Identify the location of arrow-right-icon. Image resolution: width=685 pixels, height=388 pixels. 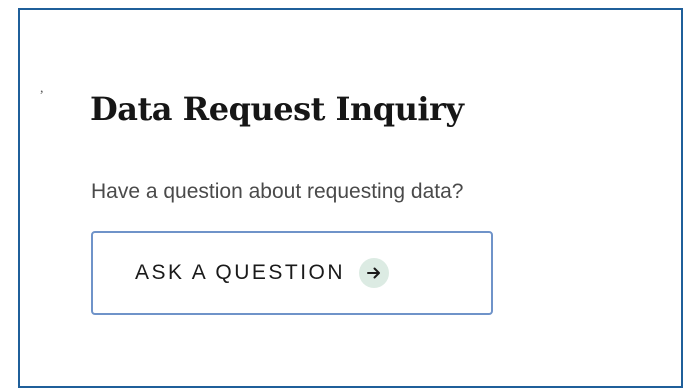
(374, 273).